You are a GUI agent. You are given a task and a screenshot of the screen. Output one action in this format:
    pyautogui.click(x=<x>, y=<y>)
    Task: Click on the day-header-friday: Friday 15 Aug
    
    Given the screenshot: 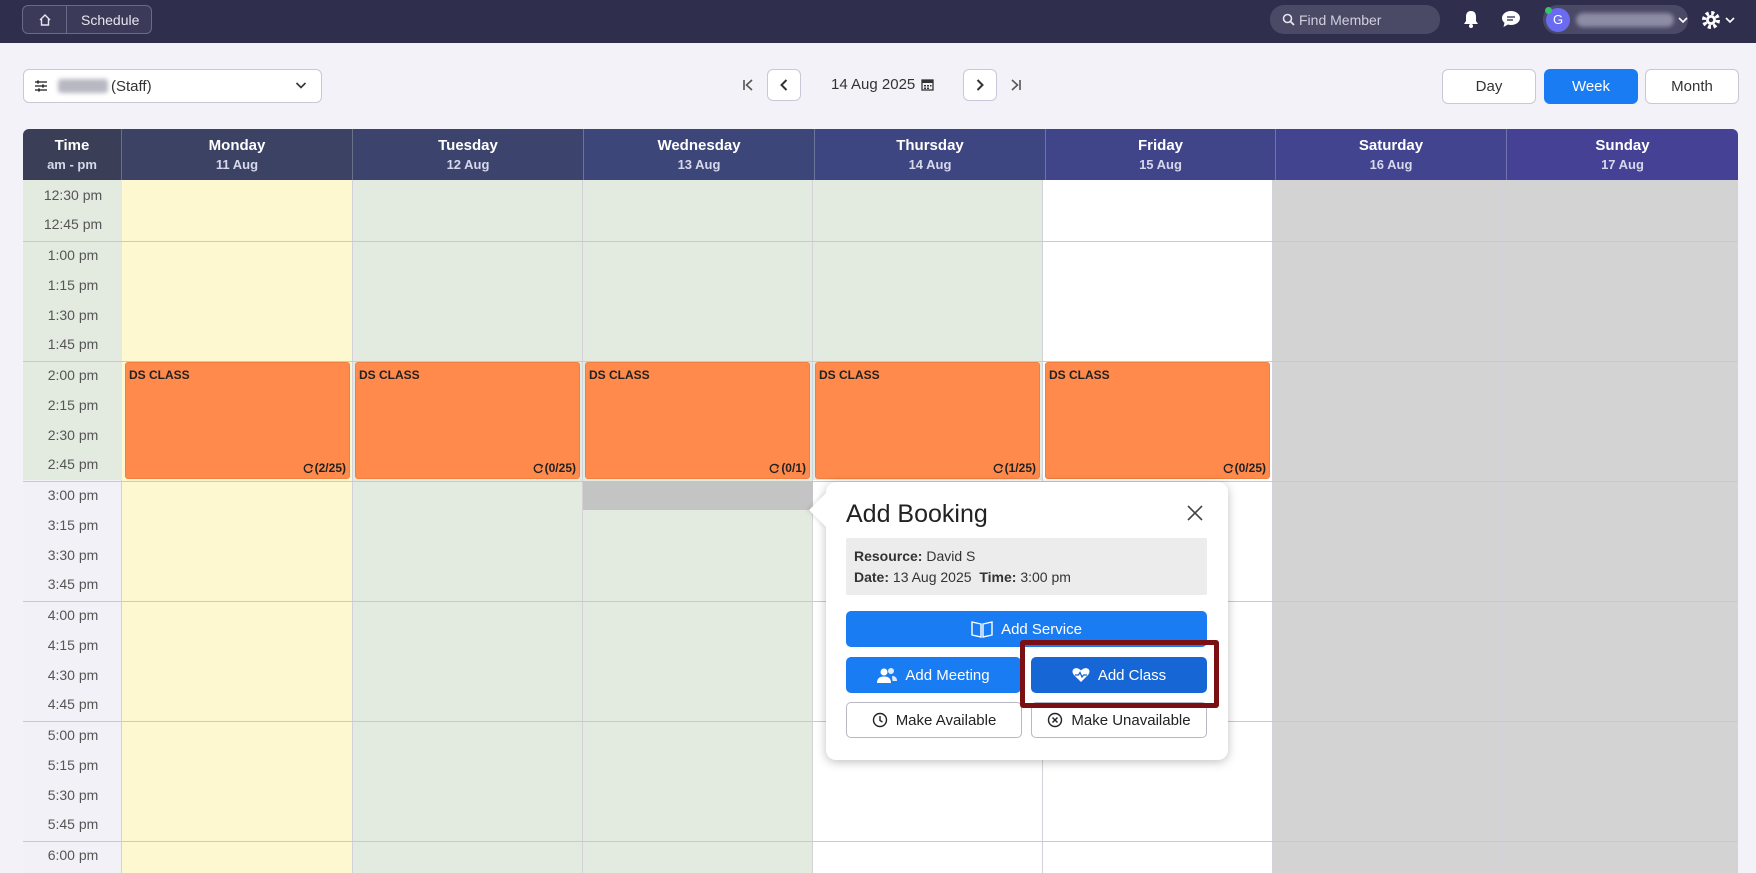 What is the action you would take?
    pyautogui.click(x=1161, y=154)
    